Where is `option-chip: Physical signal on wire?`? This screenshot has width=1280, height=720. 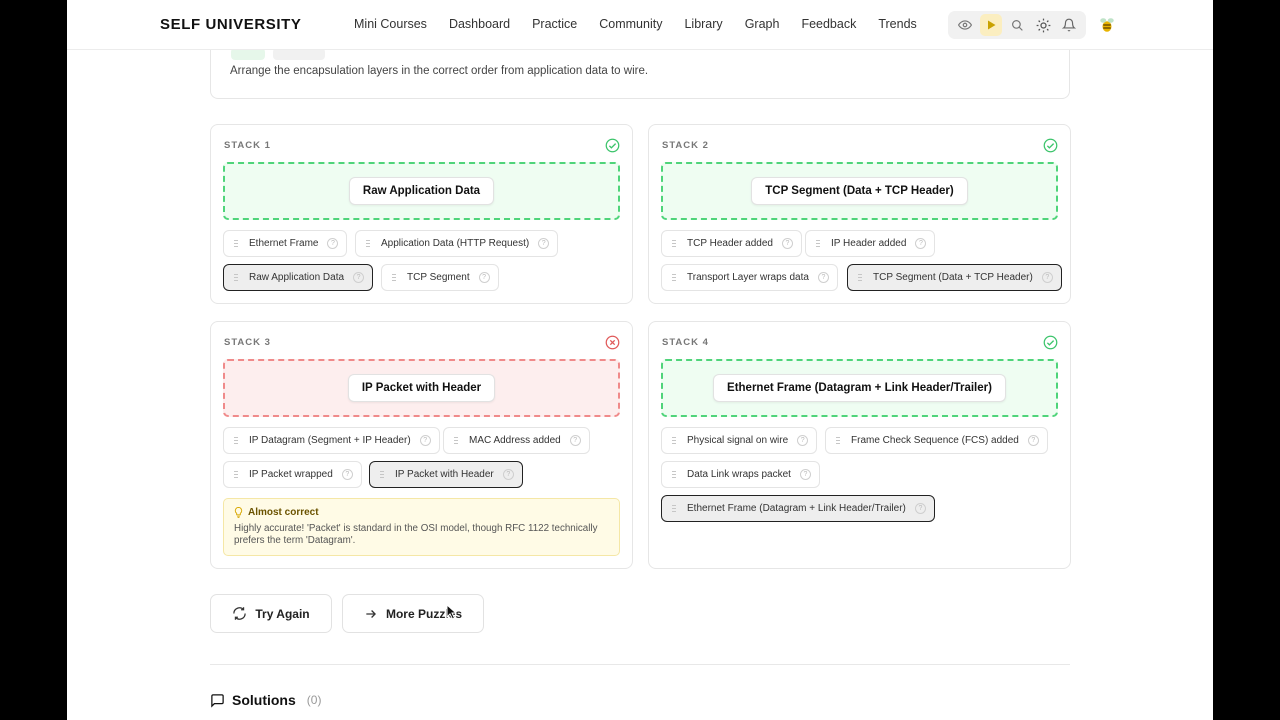
option-chip: Physical signal on wire? is located at coordinates (739, 440).